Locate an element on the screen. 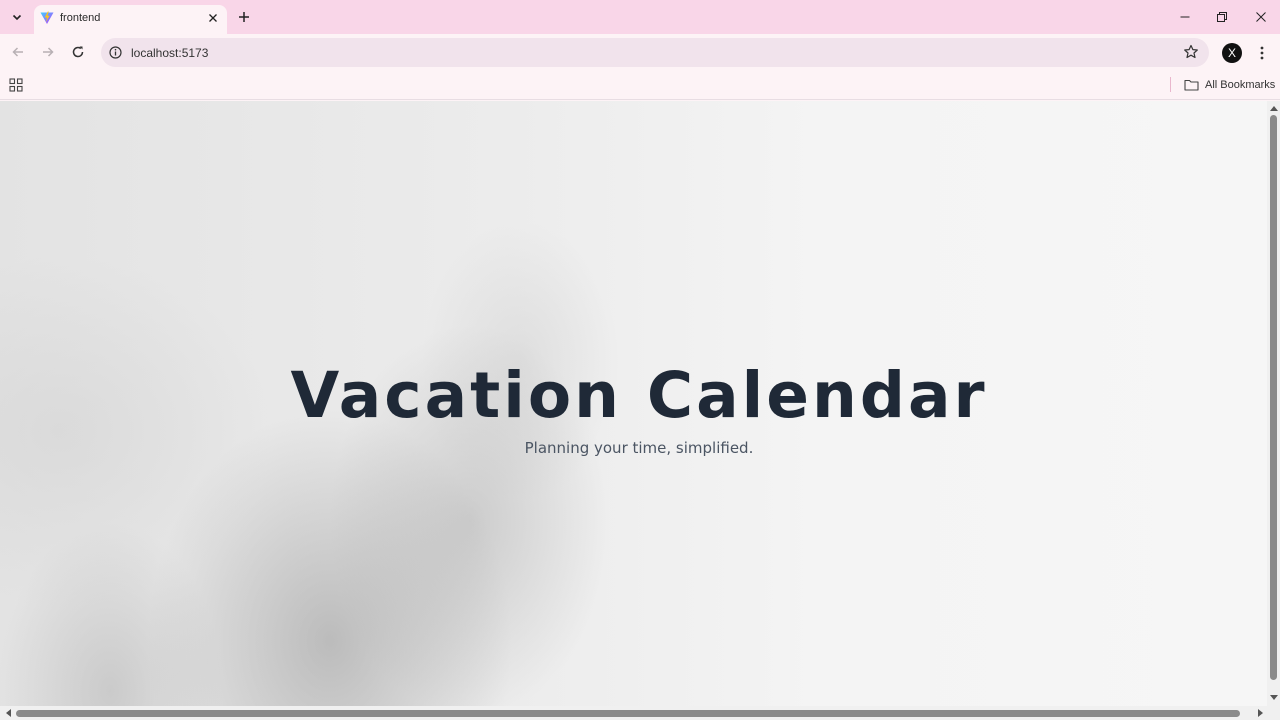  folder-icon is located at coordinates (1191, 85).